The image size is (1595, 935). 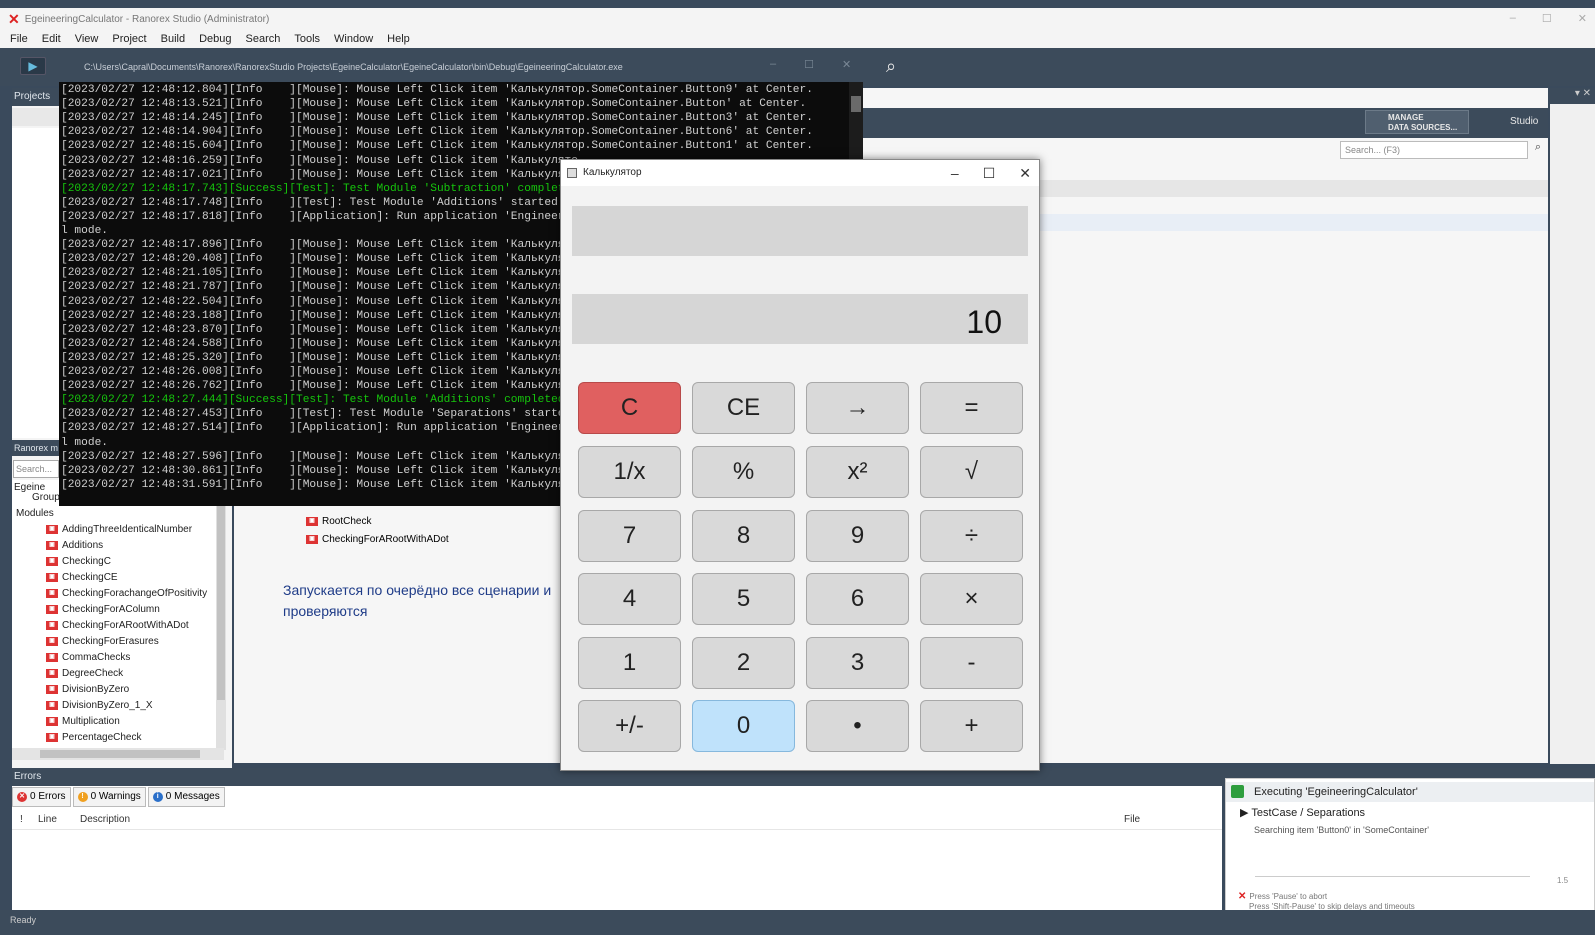 What do you see at coordinates (129, 39) in the screenshot?
I see `menu-item: Project` at bounding box center [129, 39].